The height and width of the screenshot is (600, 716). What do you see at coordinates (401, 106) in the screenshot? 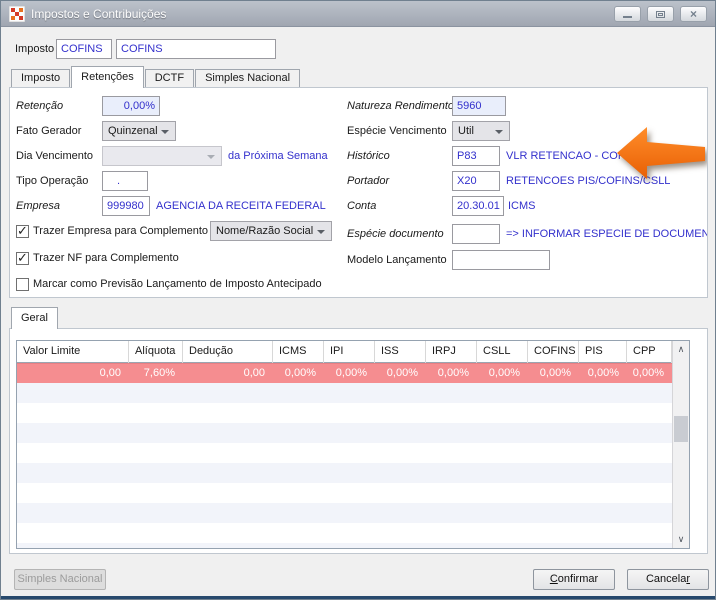
I see `natureza-rendimento-label: Natureza Rendimento` at bounding box center [401, 106].